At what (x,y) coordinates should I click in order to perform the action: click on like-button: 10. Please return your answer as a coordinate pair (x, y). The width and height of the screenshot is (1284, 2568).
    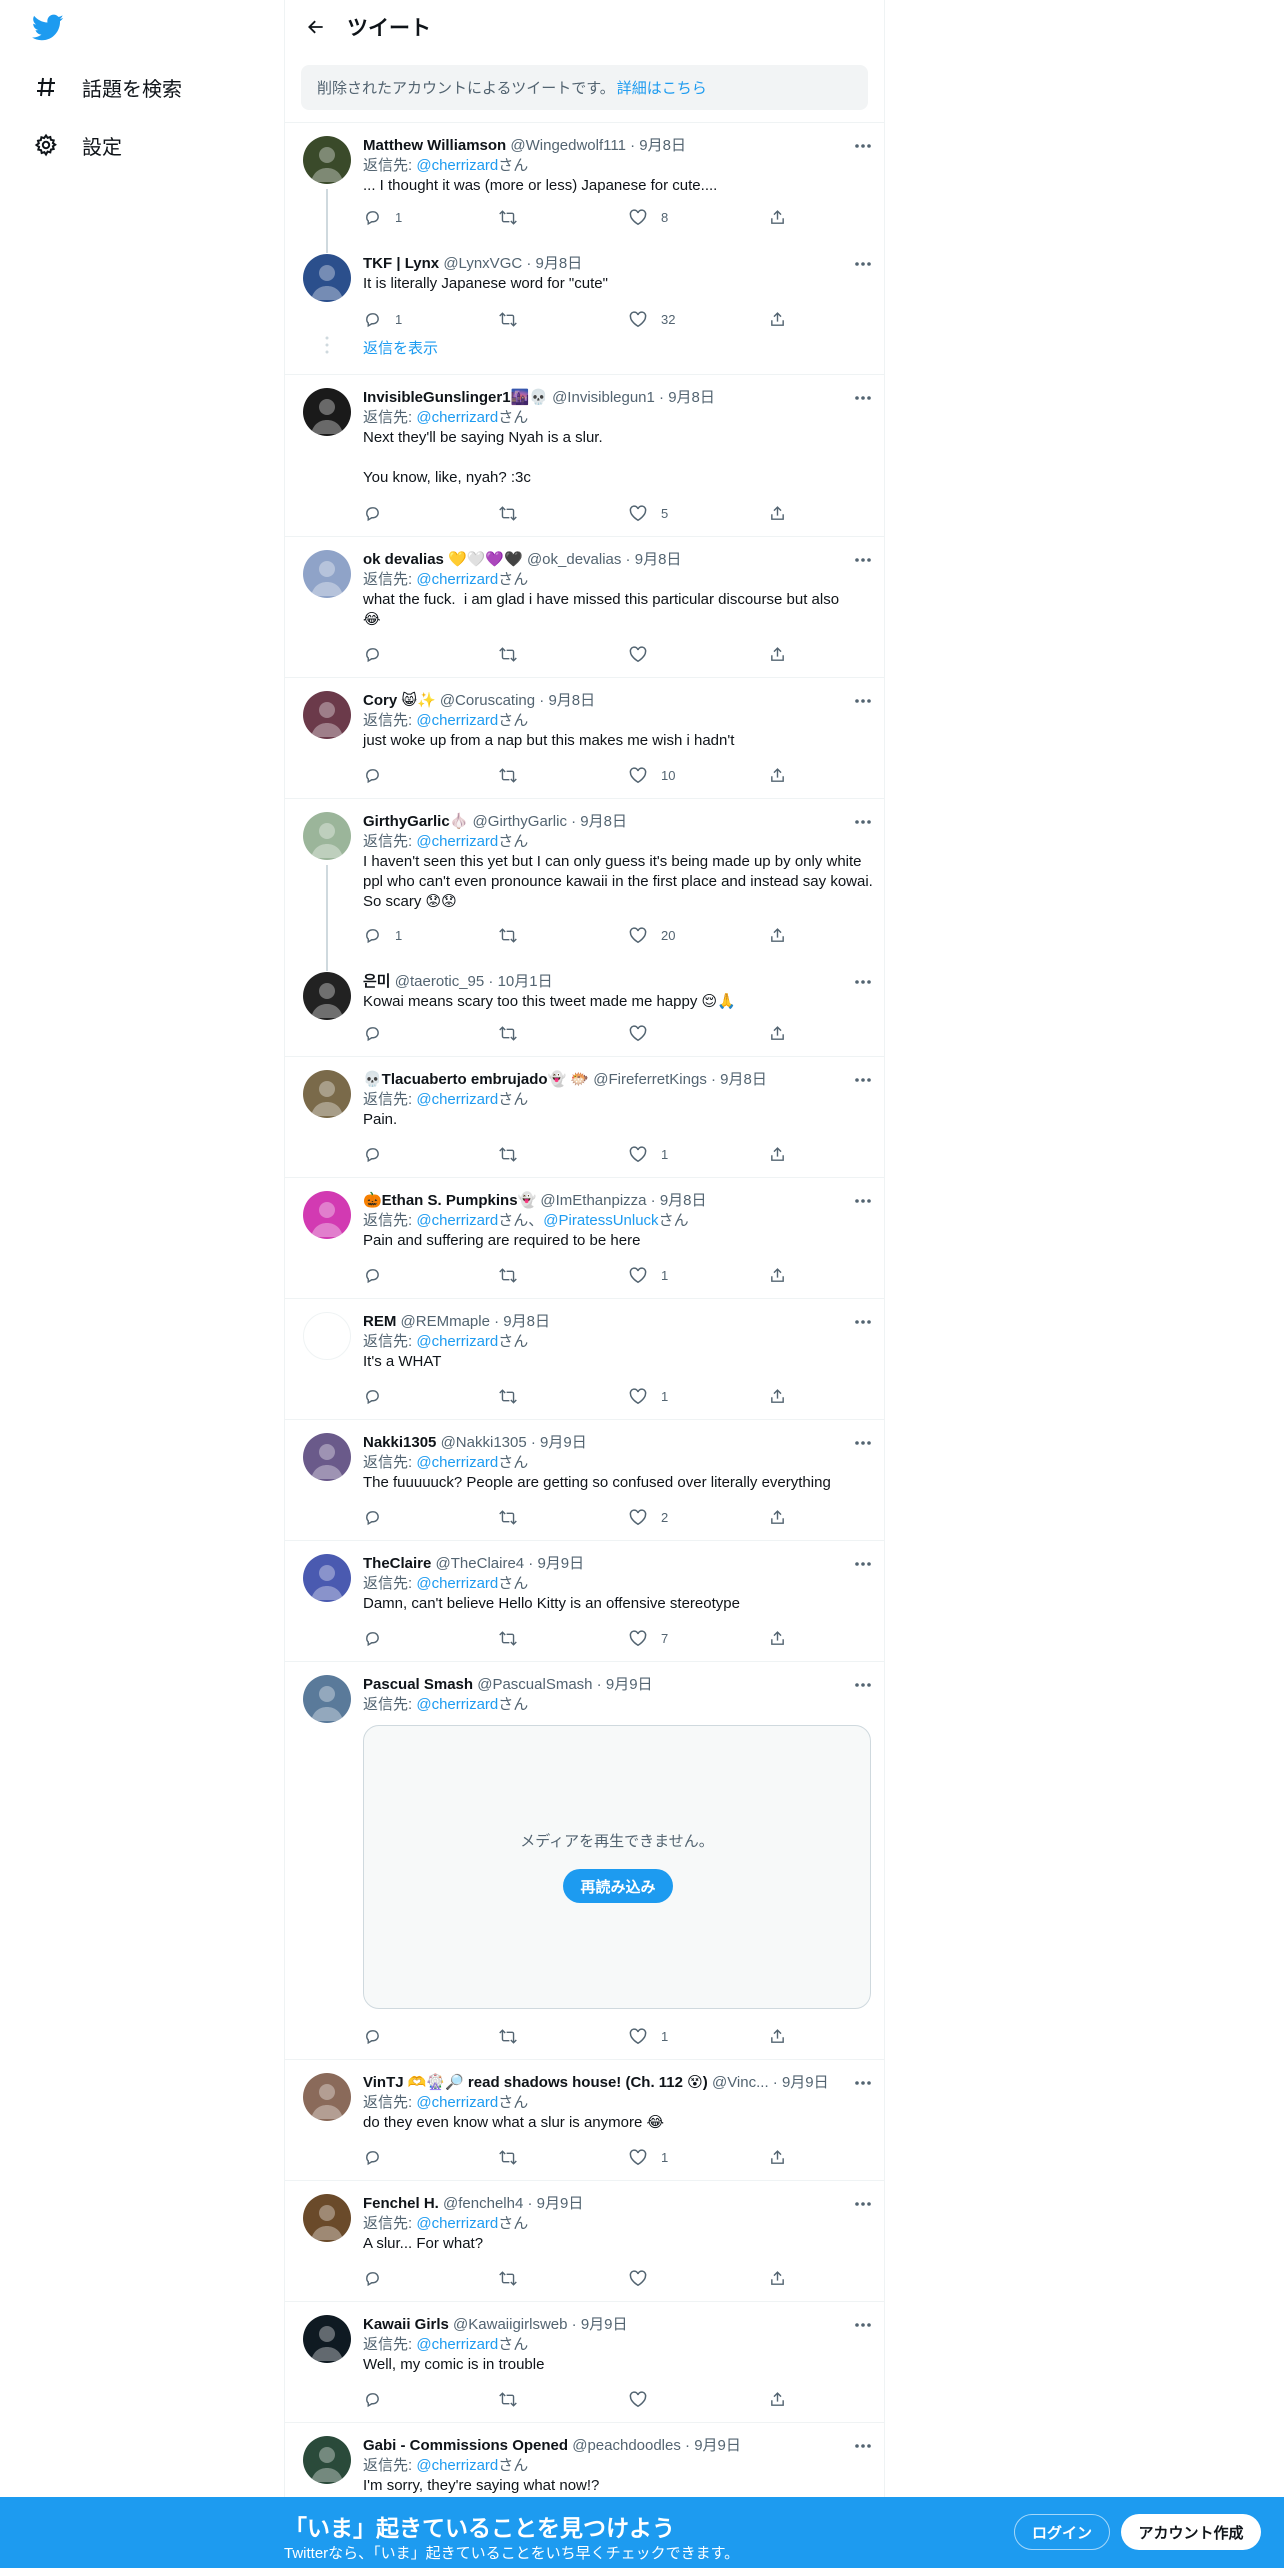
    Looking at the image, I should click on (652, 775).